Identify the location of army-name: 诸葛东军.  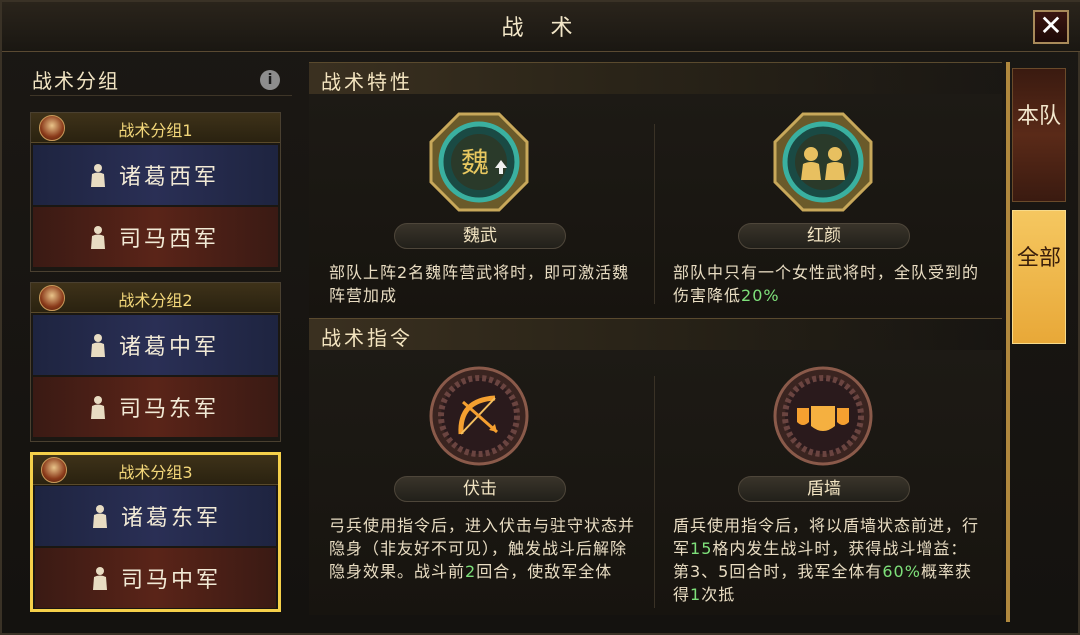
(171, 518).